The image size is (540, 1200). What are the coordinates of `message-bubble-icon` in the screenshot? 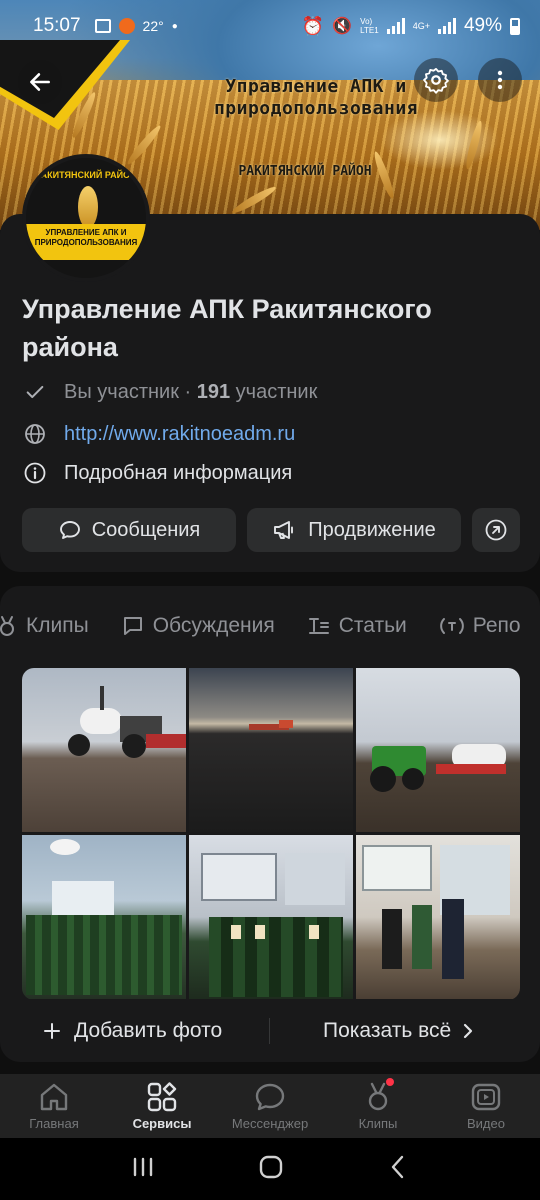 It's located at (69, 530).